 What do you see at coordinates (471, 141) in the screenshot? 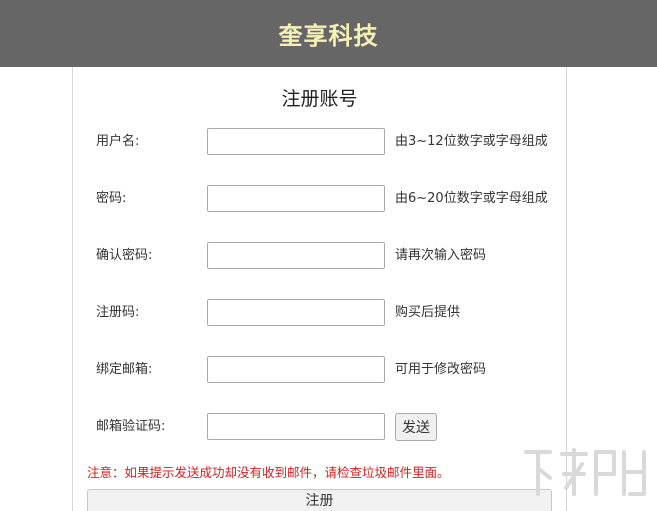
I see `username-hint: 由3~12位数字或字母组成` at bounding box center [471, 141].